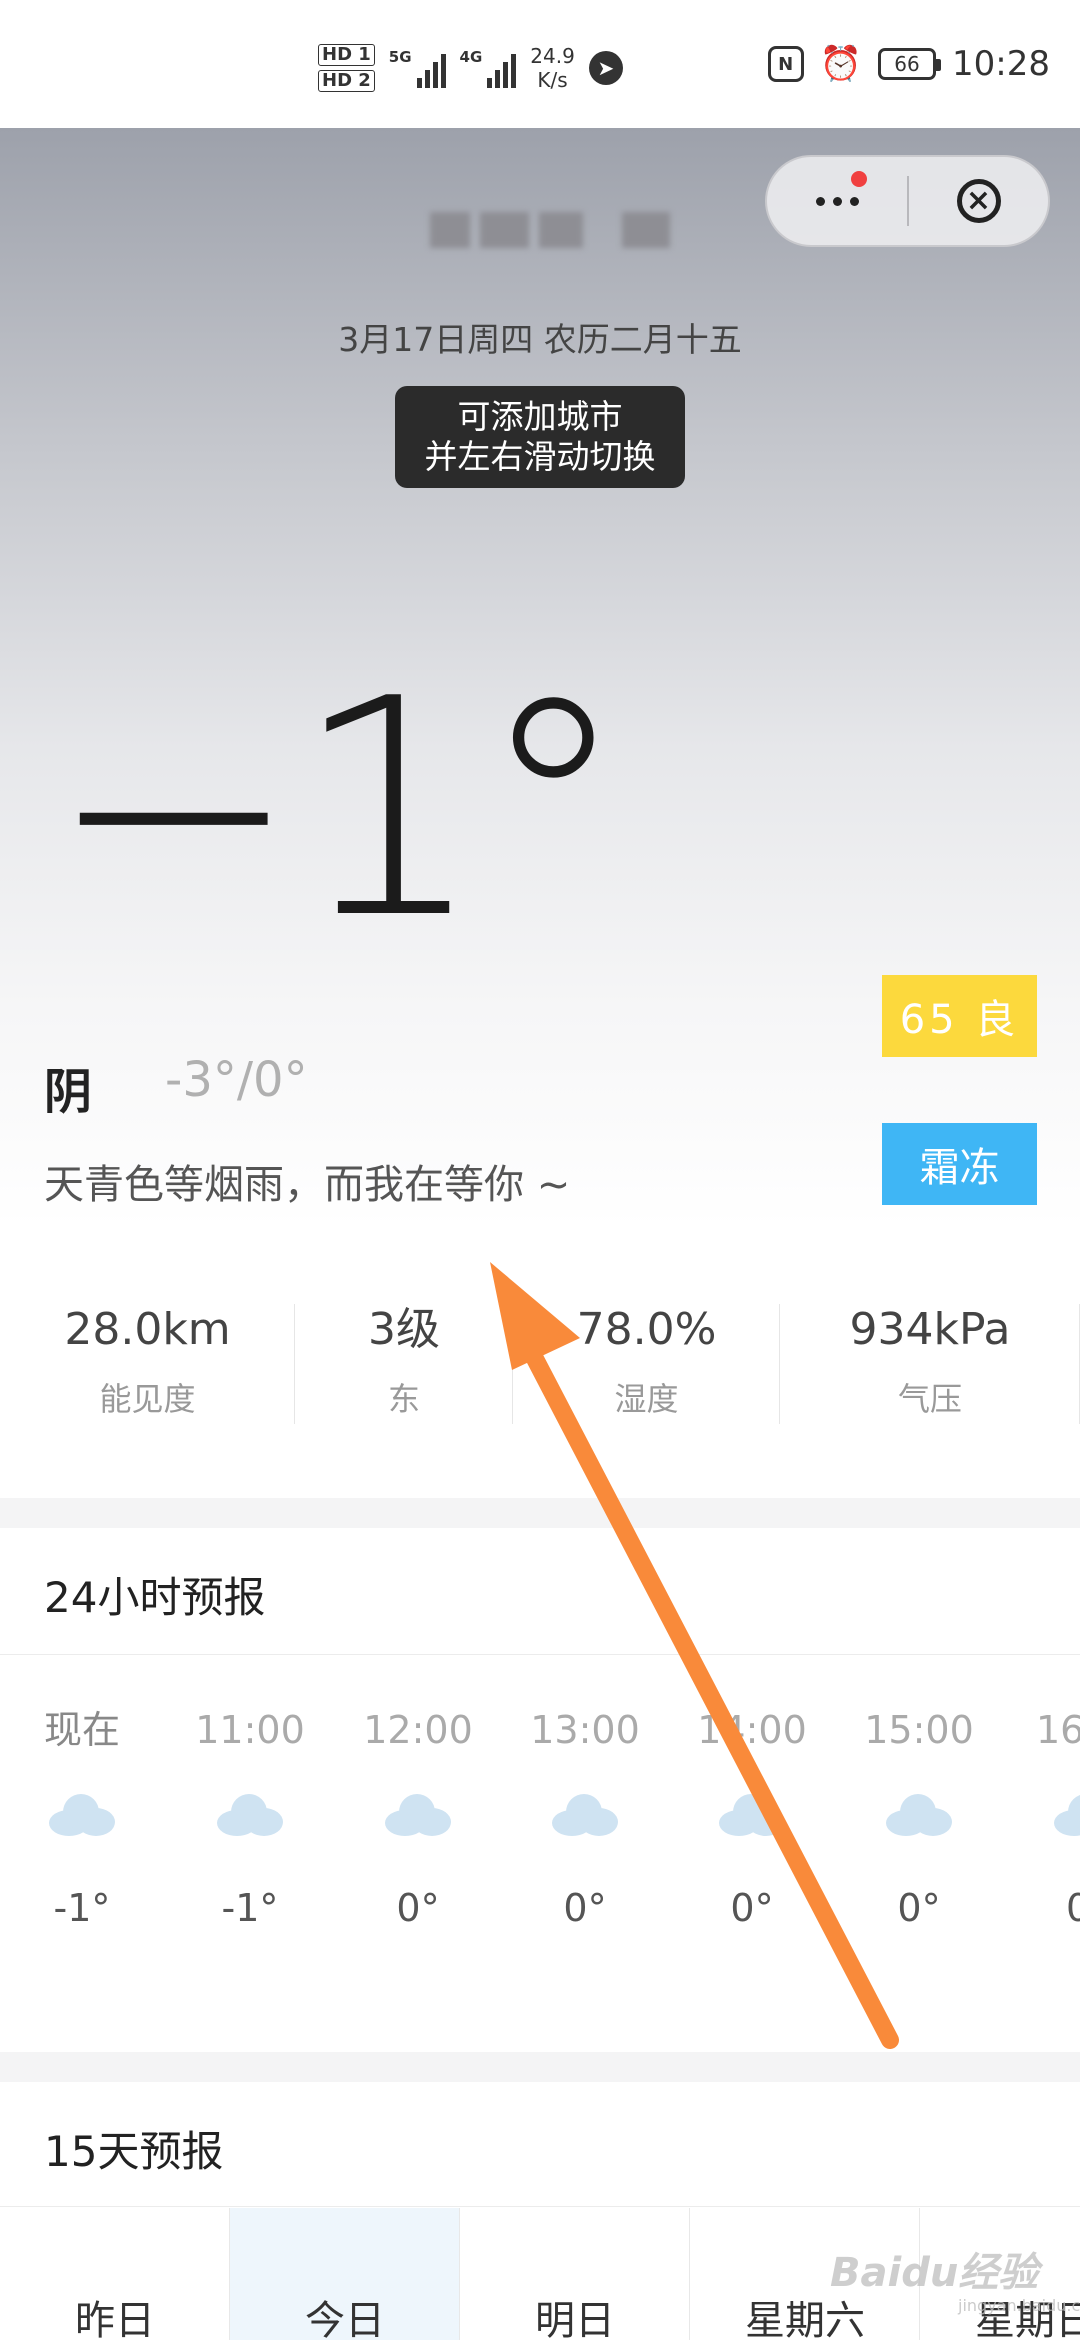 This screenshot has height=2346, width=1080. What do you see at coordinates (646, 1365) in the screenshot?
I see `stat-humidity: 78.0% 湿度` at bounding box center [646, 1365].